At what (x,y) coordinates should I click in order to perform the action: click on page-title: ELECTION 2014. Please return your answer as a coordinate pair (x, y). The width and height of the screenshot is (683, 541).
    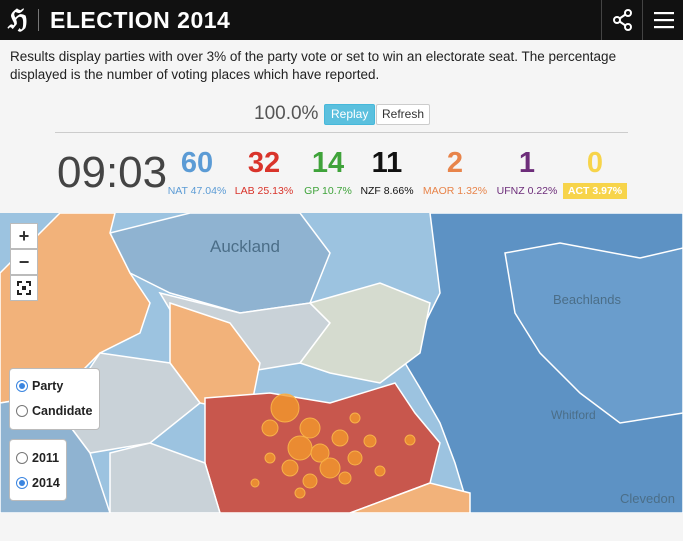
    Looking at the image, I should click on (140, 20).